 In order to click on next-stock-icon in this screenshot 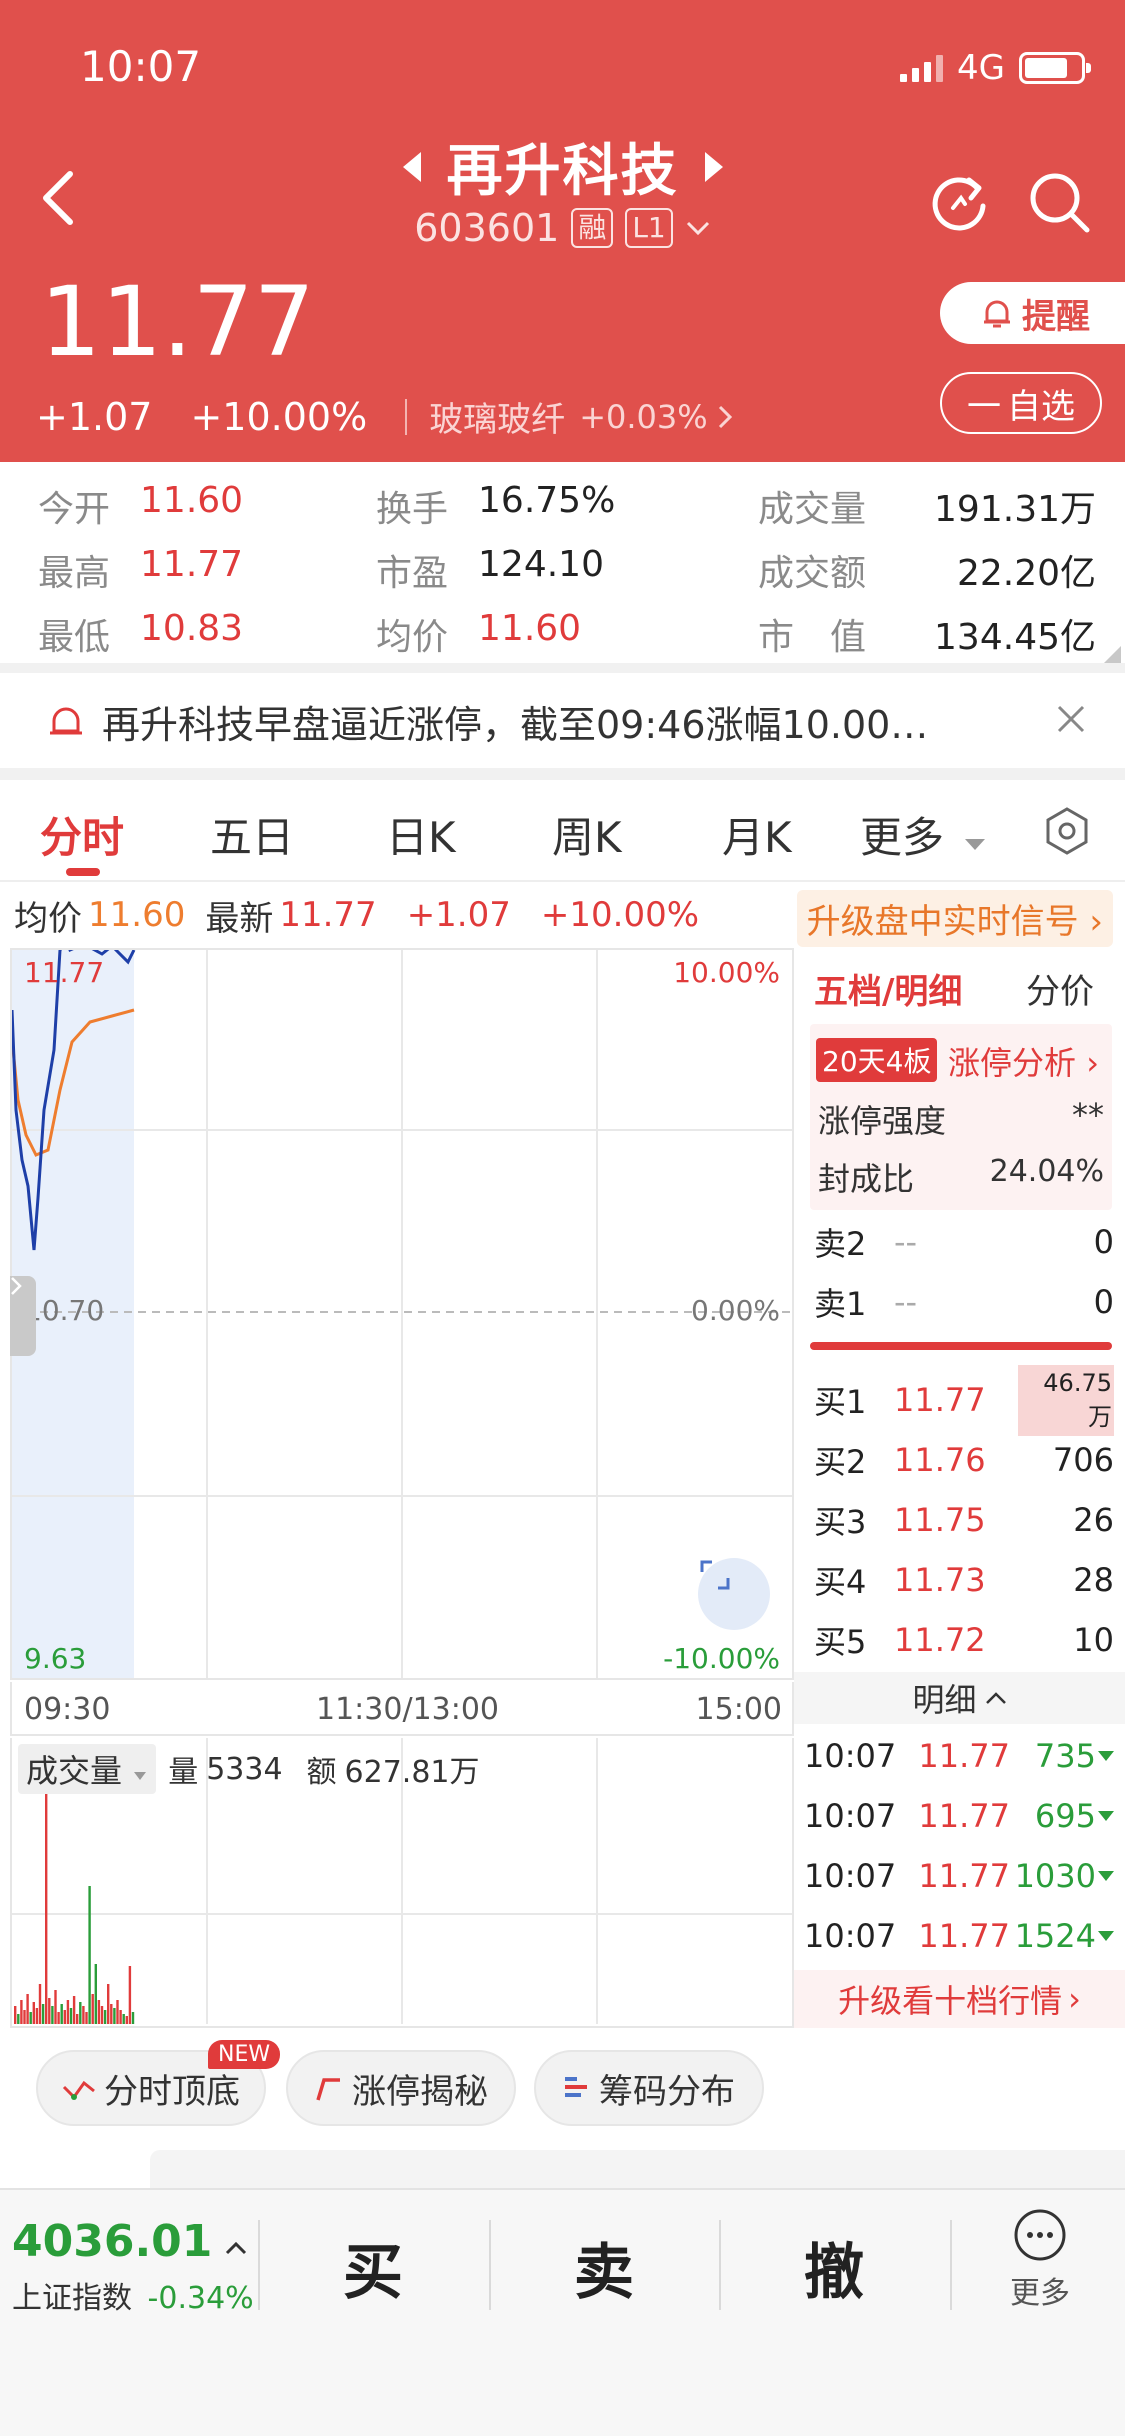, I will do `click(713, 166)`.